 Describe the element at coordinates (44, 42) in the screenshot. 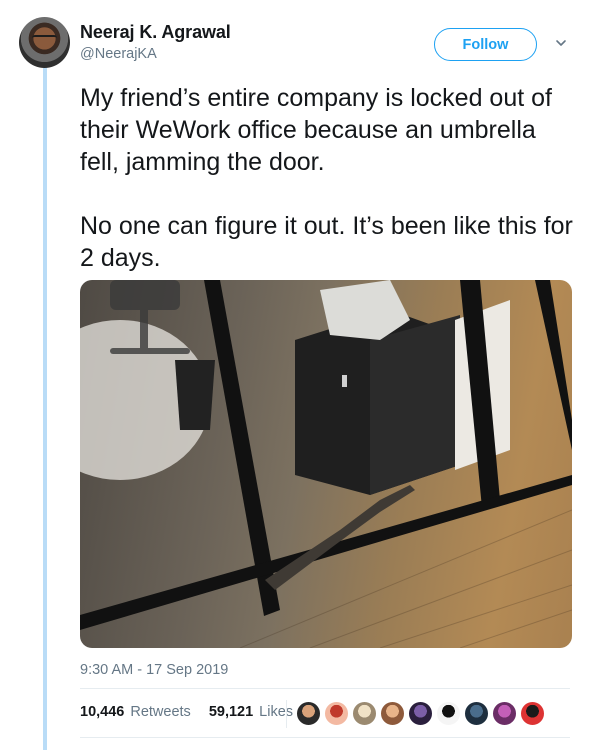

I see `avatar` at that location.